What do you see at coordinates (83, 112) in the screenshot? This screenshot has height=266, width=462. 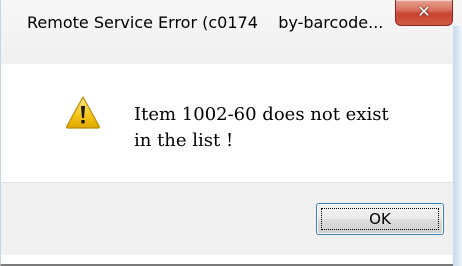 I see `warning-icon` at bounding box center [83, 112].